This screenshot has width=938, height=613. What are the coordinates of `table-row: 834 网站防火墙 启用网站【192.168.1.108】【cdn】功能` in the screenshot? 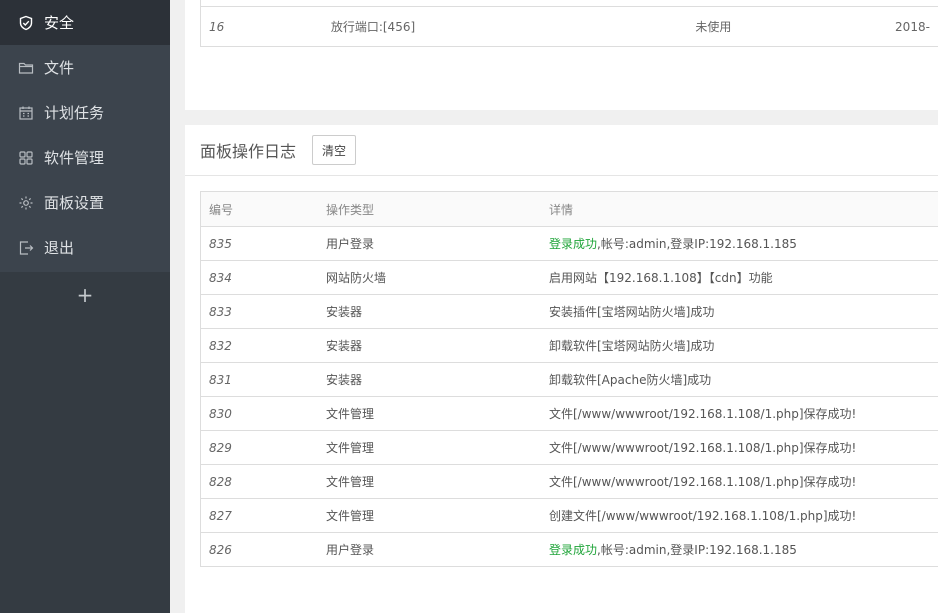 It's located at (569, 277).